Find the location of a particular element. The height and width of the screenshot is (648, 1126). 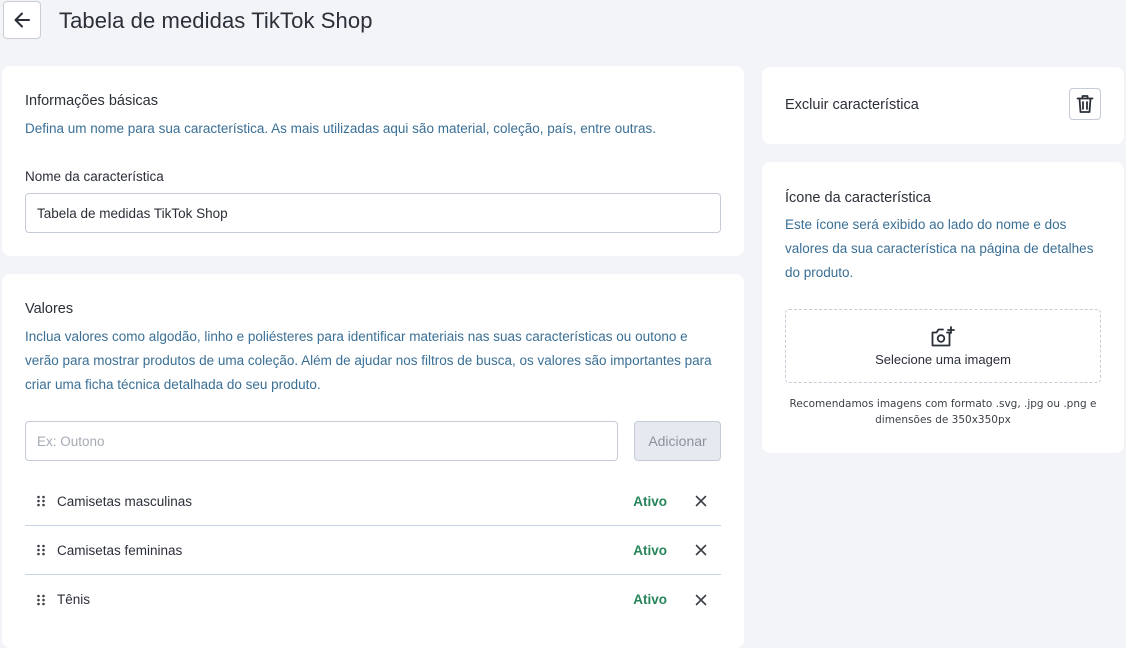

basic-info-title: Informações básicas is located at coordinates (91, 101).